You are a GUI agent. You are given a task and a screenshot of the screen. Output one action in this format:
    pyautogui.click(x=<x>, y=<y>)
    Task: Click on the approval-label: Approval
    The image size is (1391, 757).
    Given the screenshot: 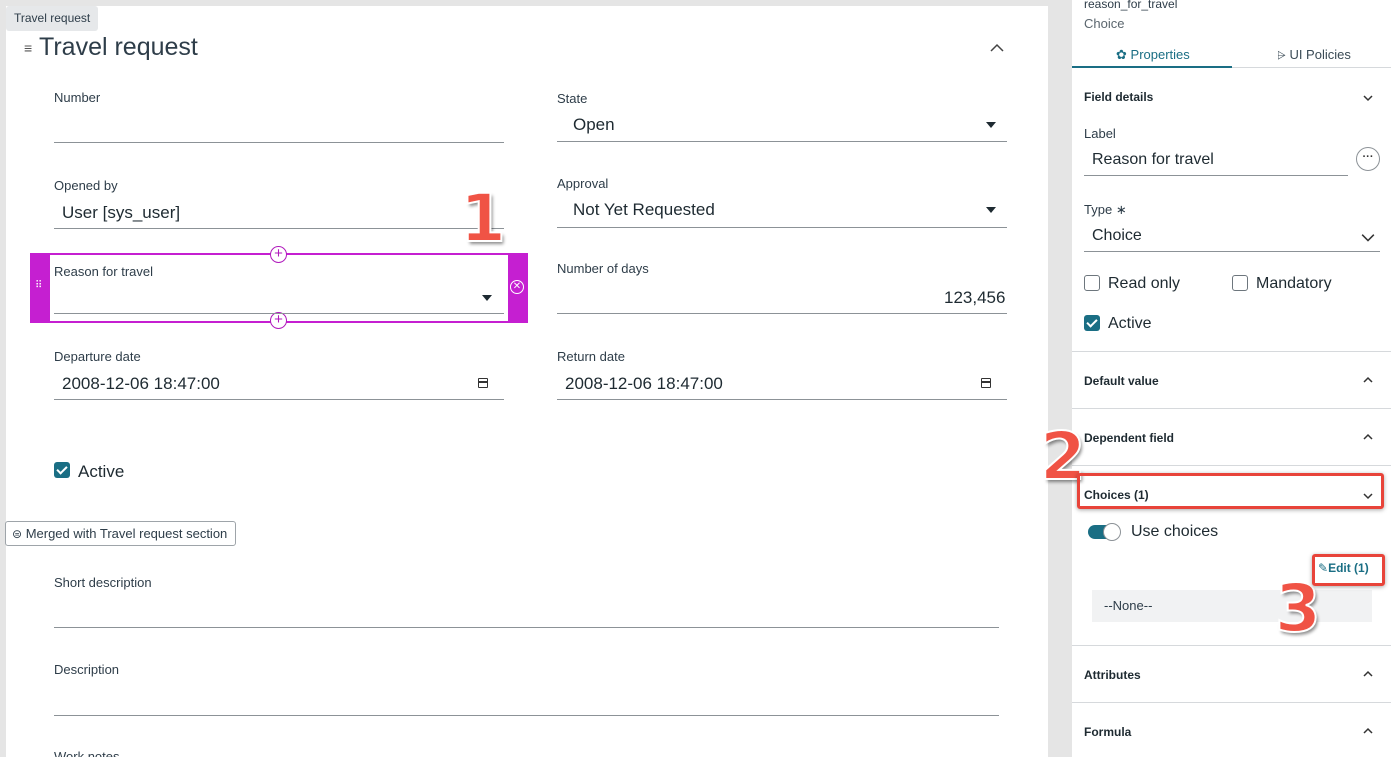 What is the action you would take?
    pyautogui.click(x=583, y=183)
    